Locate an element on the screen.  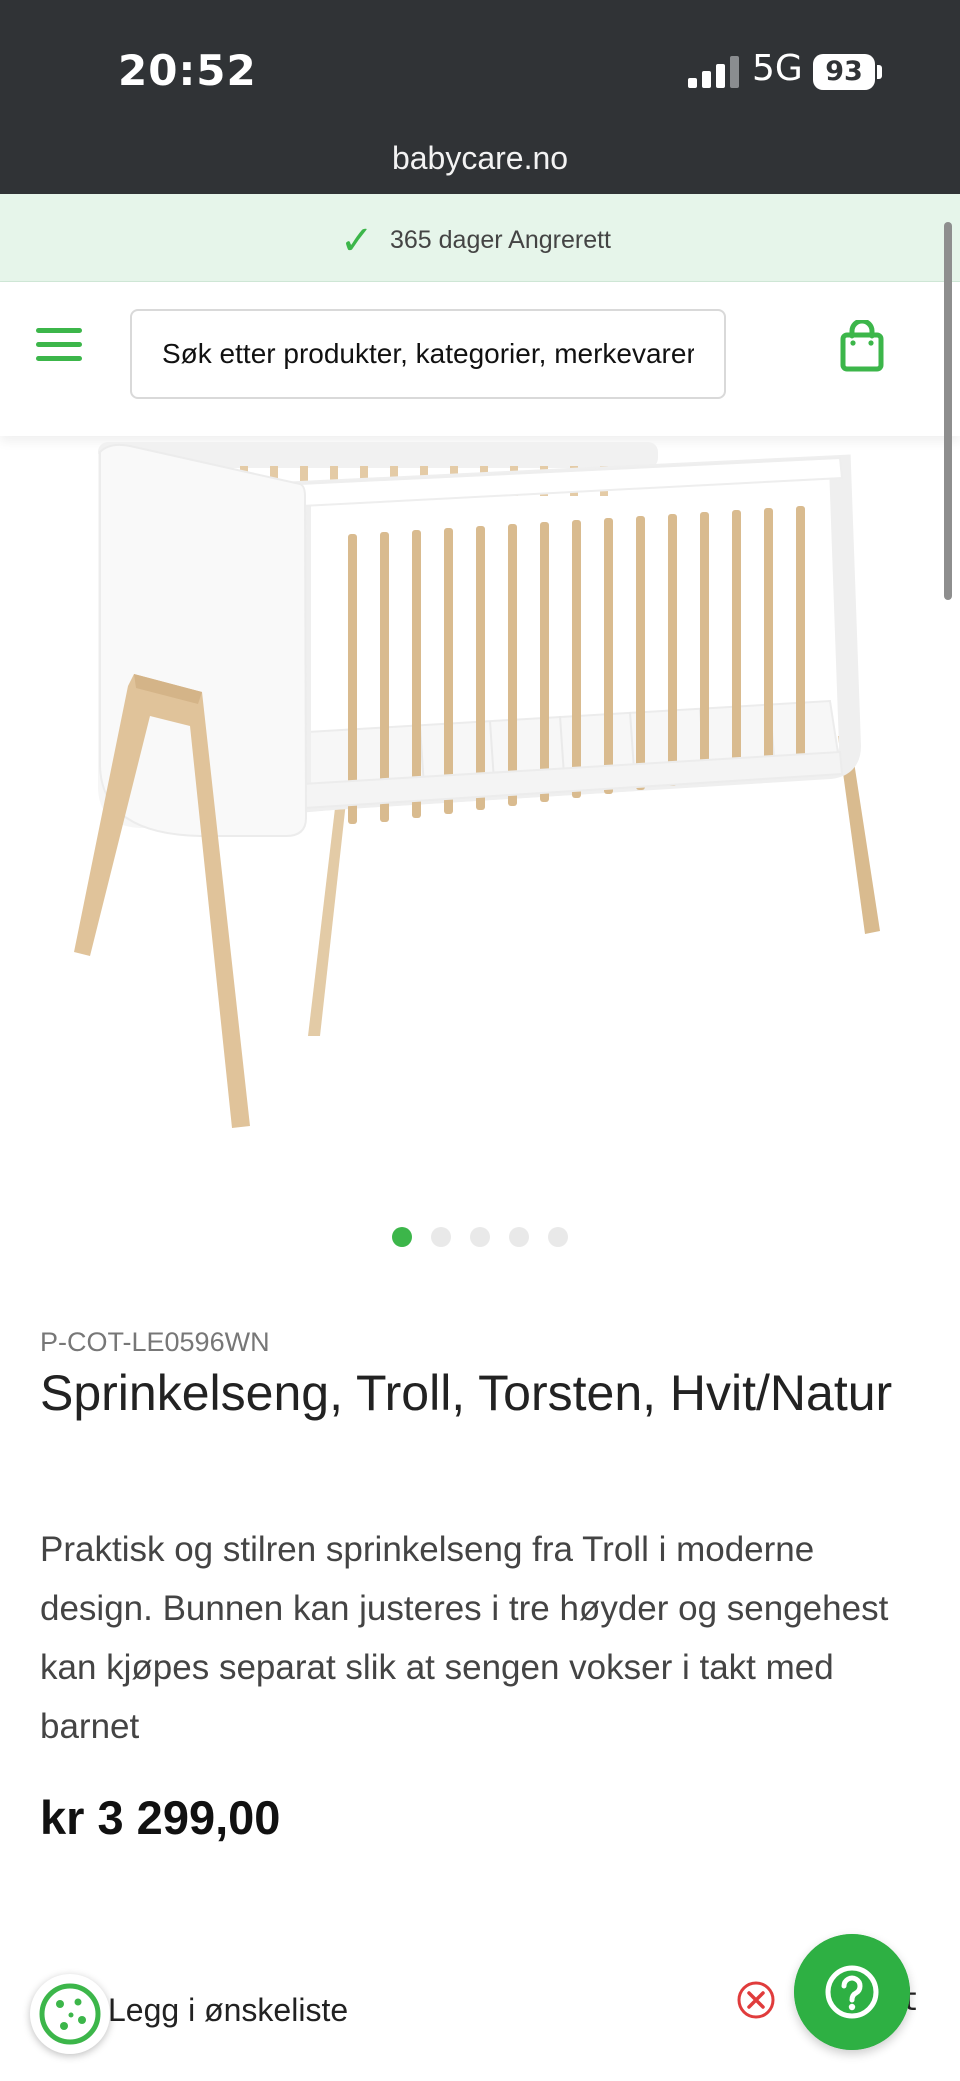
cookie-settings-icon is located at coordinates (70, 2014).